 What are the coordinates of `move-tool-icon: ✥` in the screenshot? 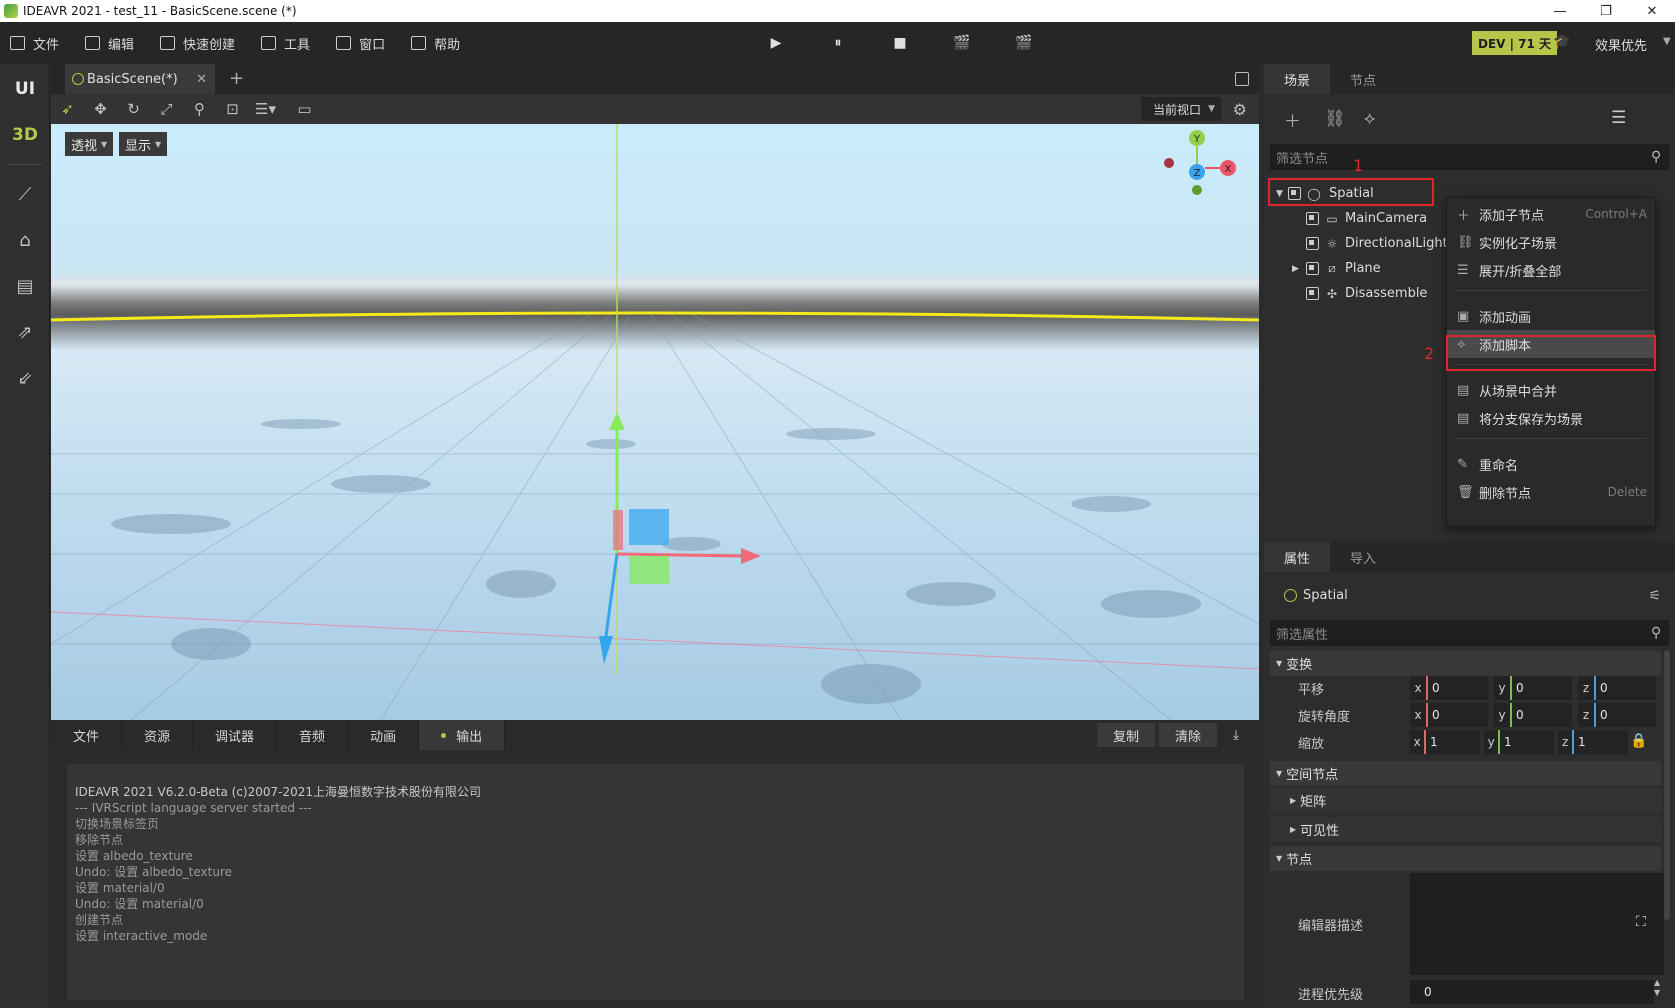 It's located at (100, 109).